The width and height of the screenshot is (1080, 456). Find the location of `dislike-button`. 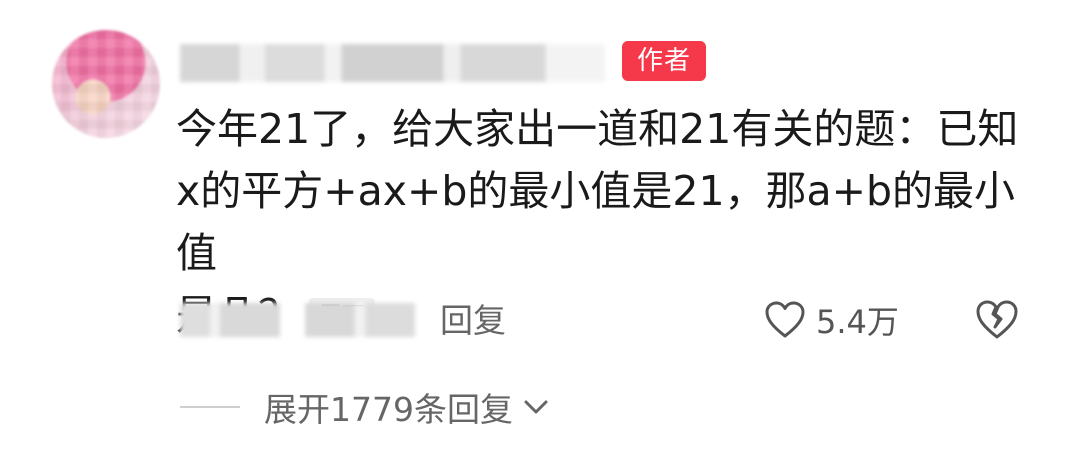

dislike-button is located at coordinates (997, 320).